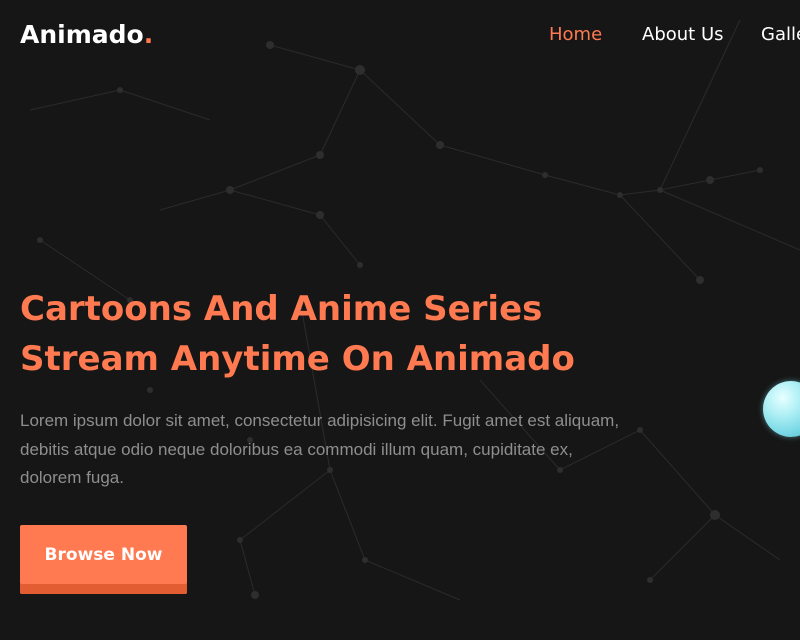  Describe the element at coordinates (575, 34) in the screenshot. I see `nav-link-home: Home` at that location.